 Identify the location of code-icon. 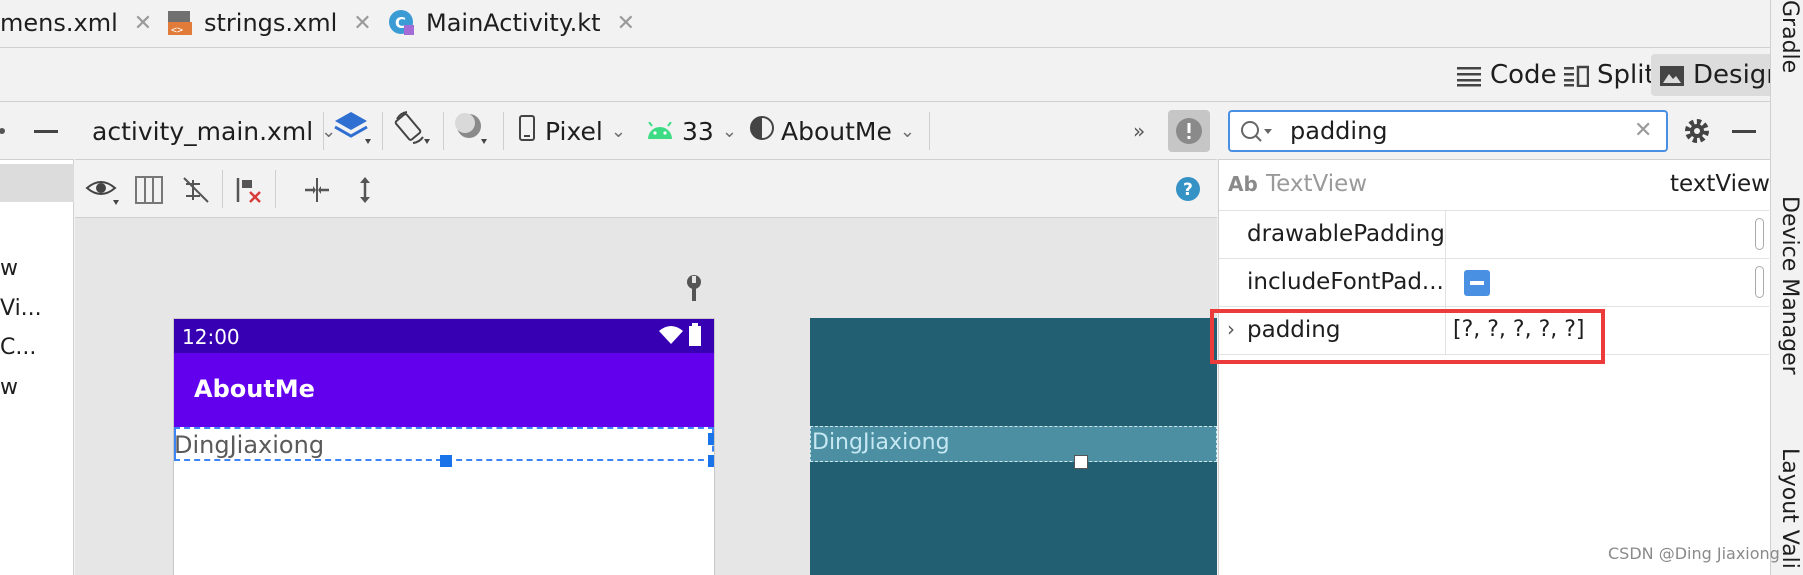
(1469, 75).